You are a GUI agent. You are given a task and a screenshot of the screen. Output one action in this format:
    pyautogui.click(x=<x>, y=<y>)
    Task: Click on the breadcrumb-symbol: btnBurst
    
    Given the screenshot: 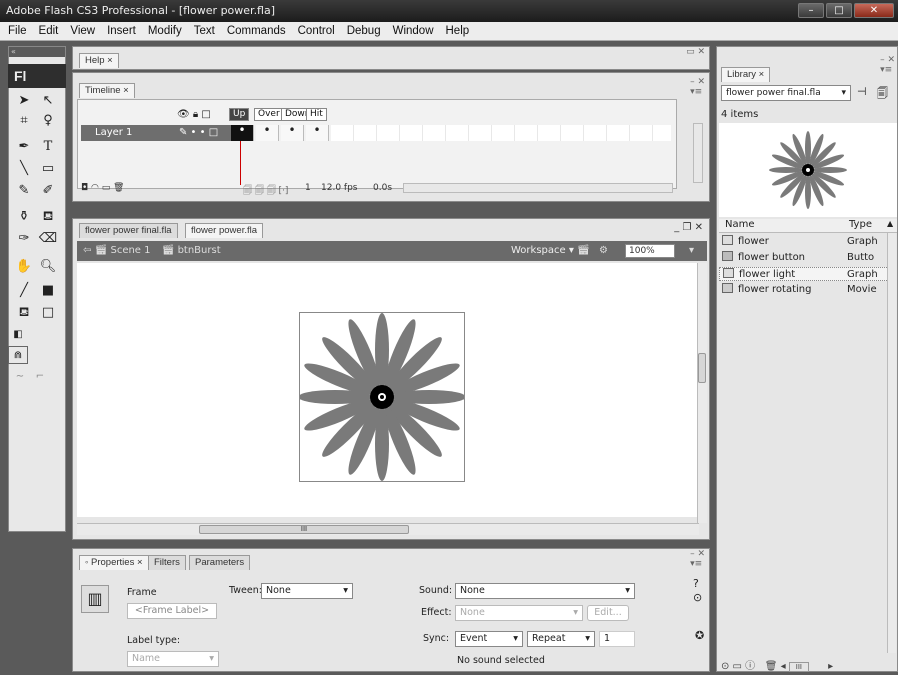 What is the action you would take?
    pyautogui.click(x=199, y=250)
    